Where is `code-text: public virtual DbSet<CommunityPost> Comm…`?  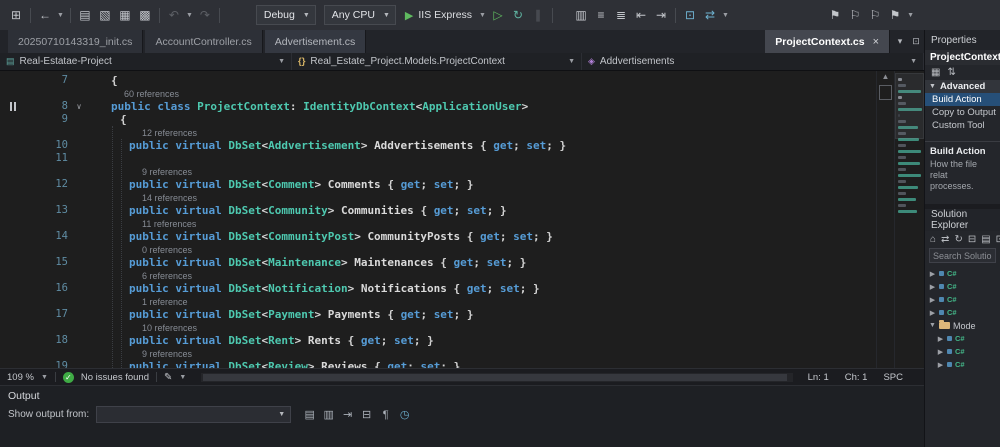
code-text: public virtual DbSet<CommunityPost> Comm… is located at coordinates (483, 236).